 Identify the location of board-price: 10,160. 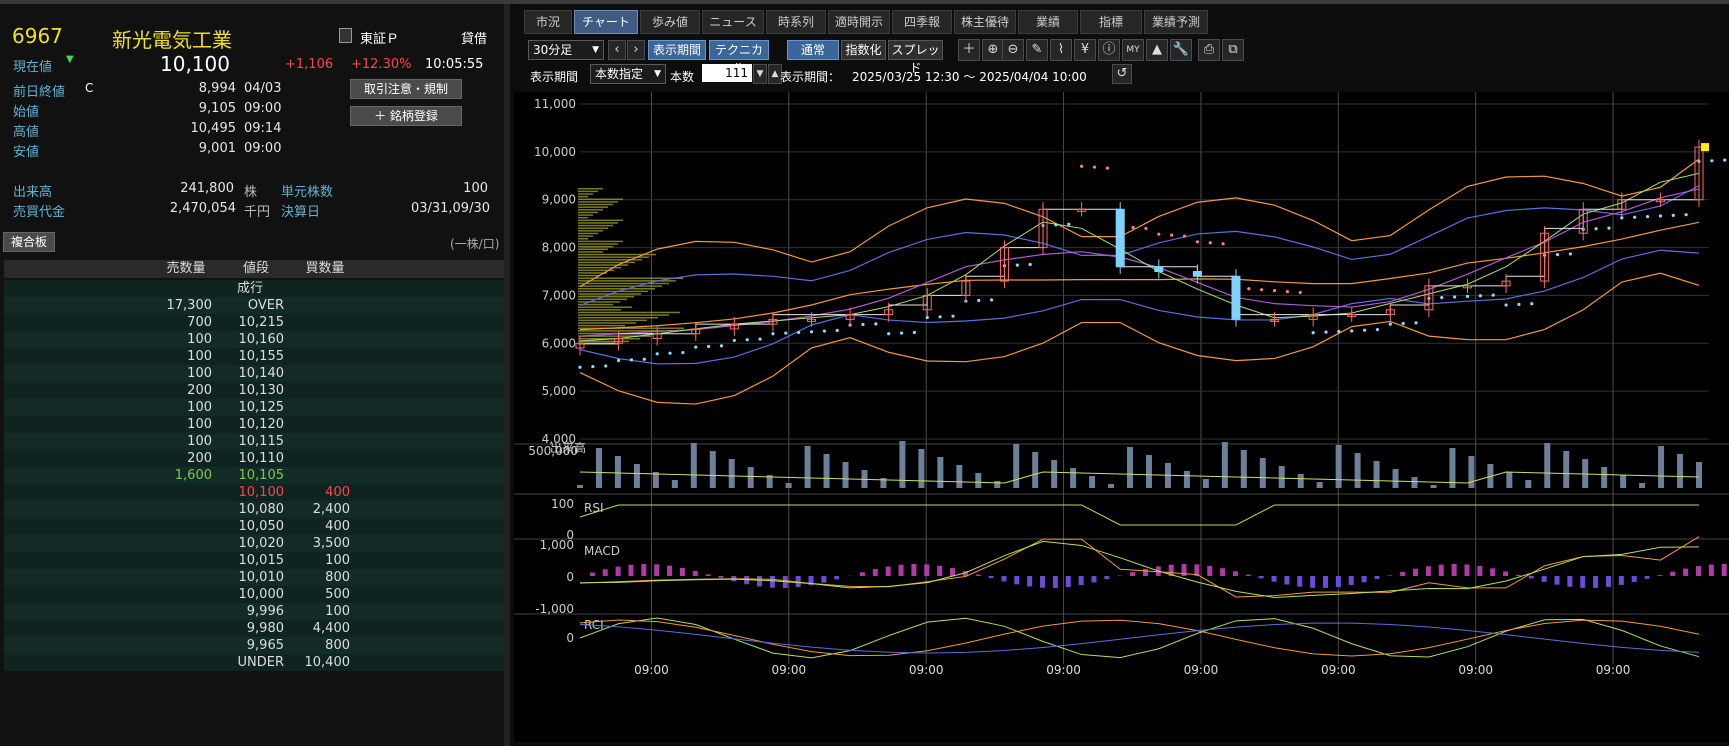
(261, 339).